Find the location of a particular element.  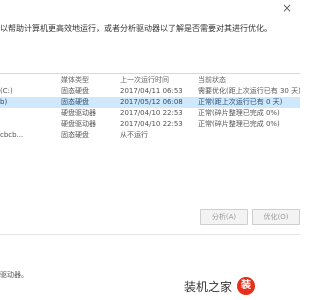

drive-name: (C:) is located at coordinates (6, 91).